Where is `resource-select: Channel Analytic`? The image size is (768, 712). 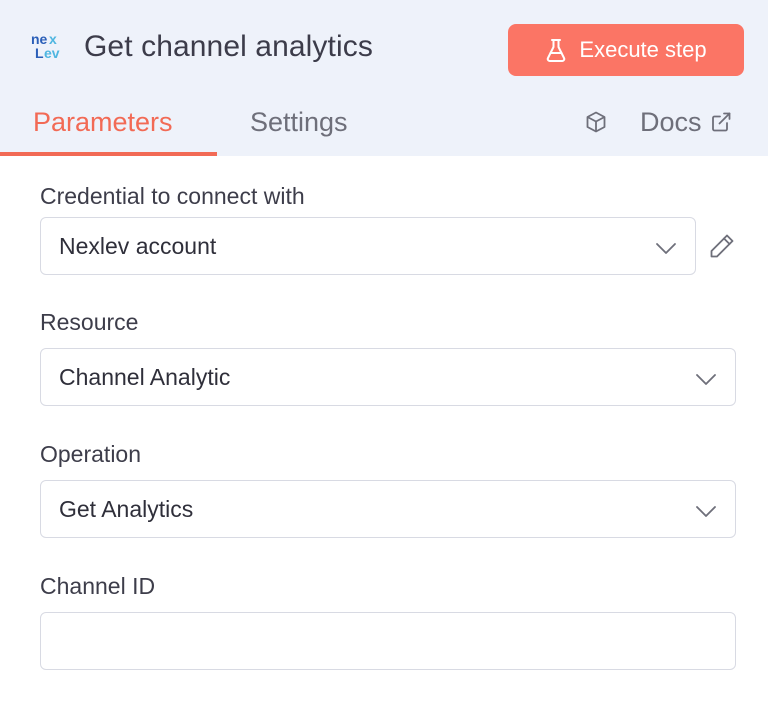 resource-select: Channel Analytic is located at coordinates (388, 377).